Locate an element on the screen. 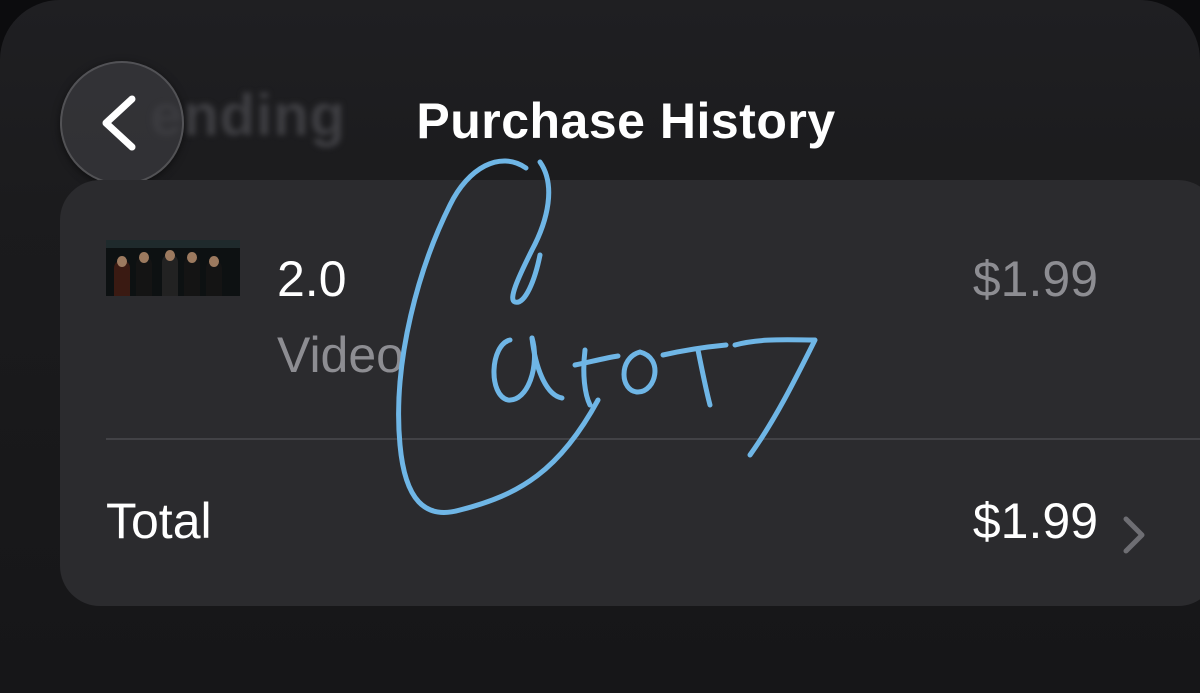  page-title: Purchase History is located at coordinates (626, 121).